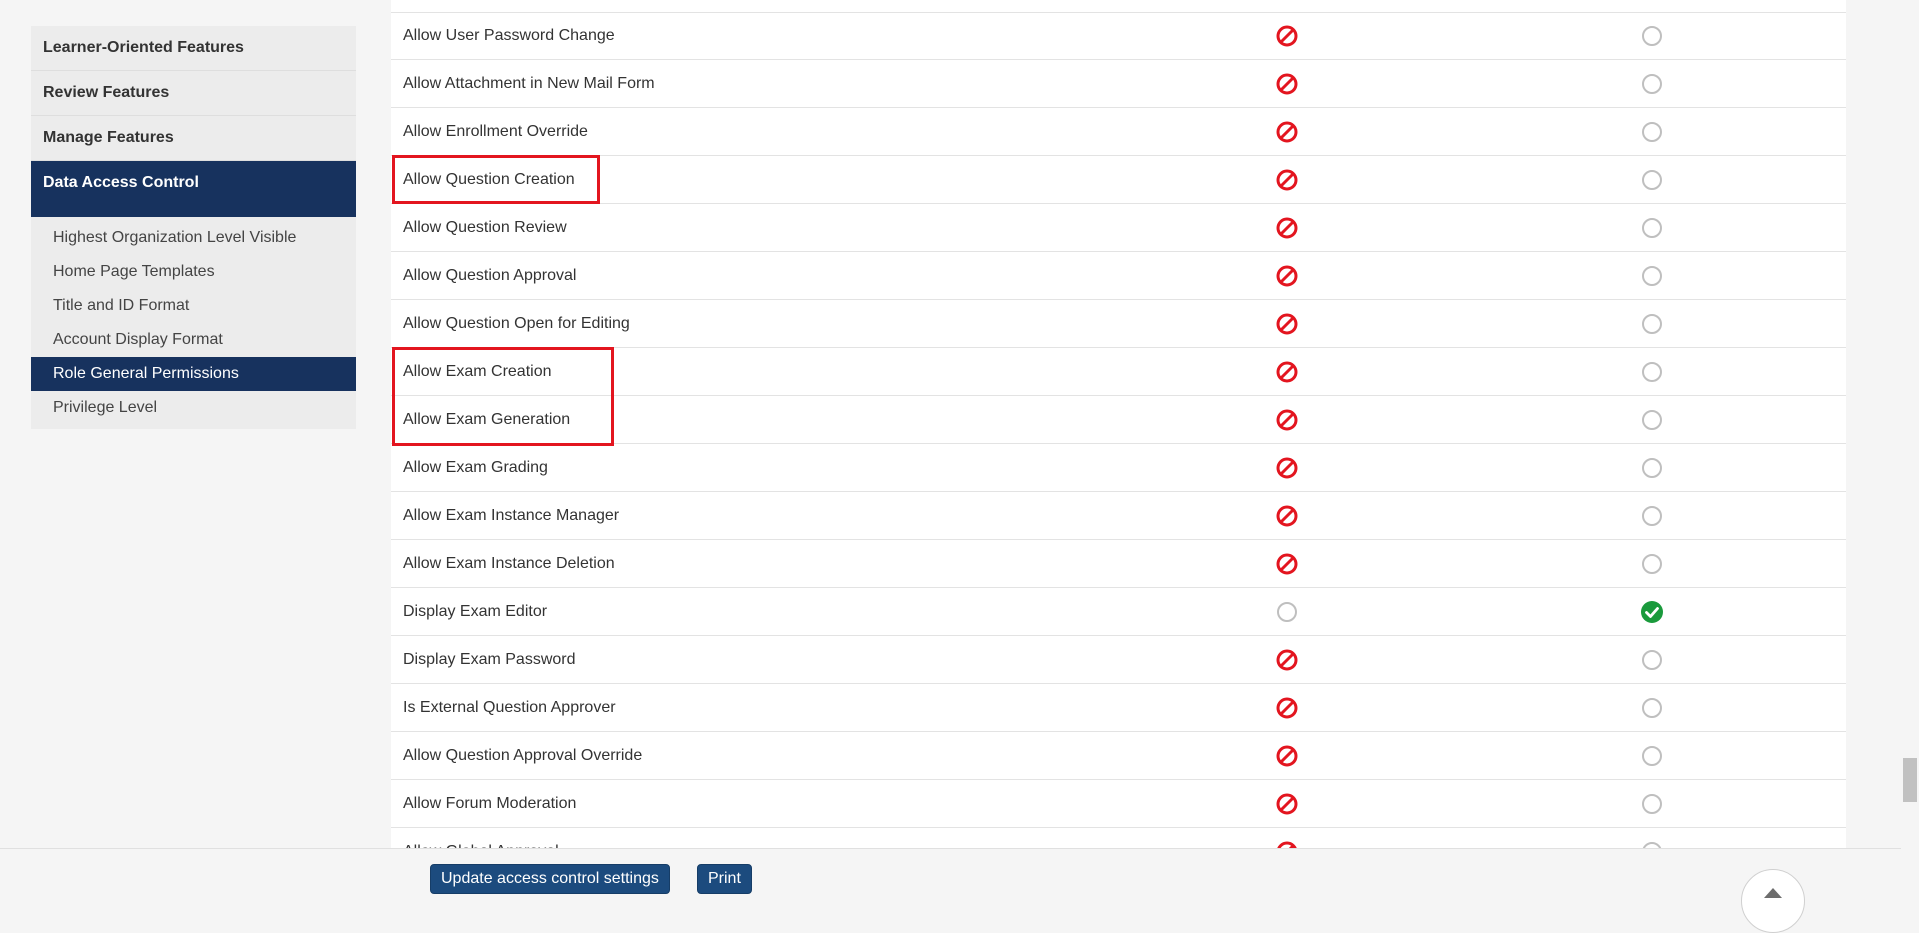  What do you see at coordinates (1118, 228) in the screenshot?
I see `table-row: Allow Question Review` at bounding box center [1118, 228].